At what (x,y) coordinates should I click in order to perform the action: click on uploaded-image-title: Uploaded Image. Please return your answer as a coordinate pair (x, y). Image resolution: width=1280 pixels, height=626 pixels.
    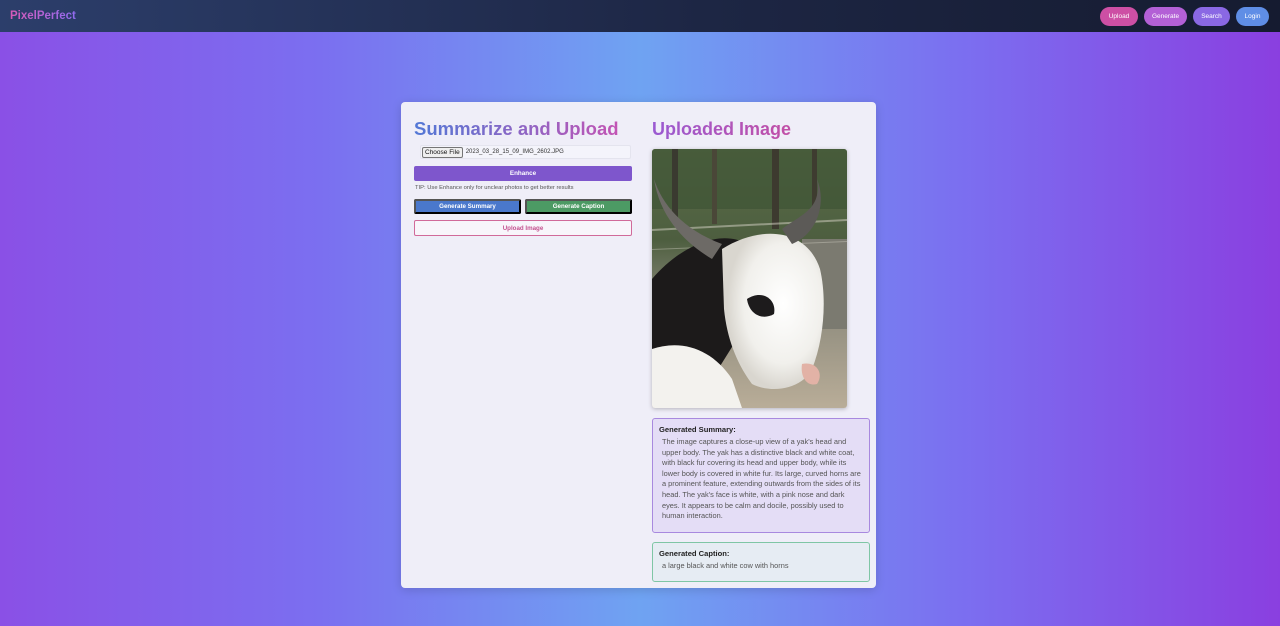
    Looking at the image, I should click on (722, 129).